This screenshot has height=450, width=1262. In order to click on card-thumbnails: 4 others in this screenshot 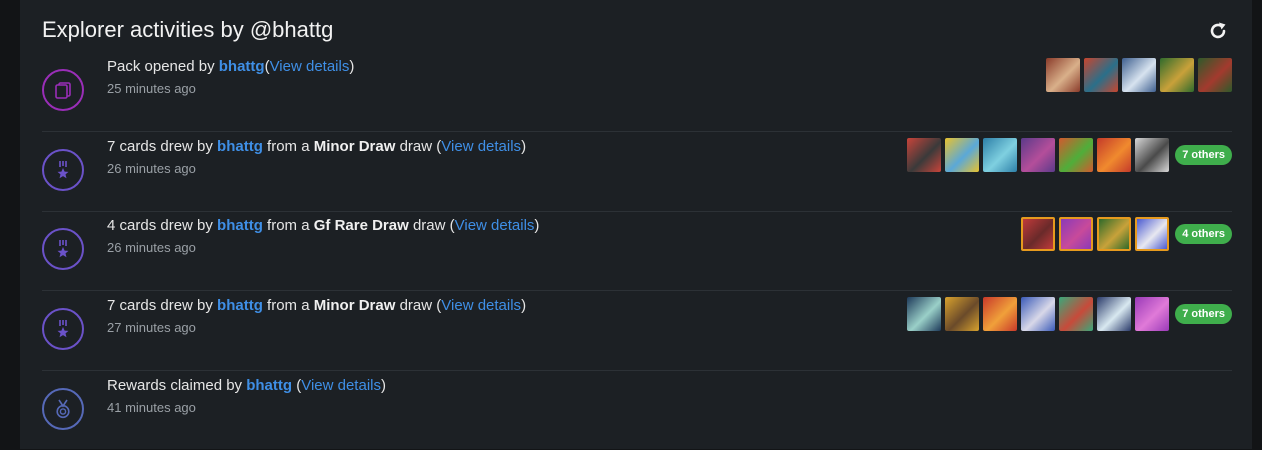, I will do `click(1126, 234)`.